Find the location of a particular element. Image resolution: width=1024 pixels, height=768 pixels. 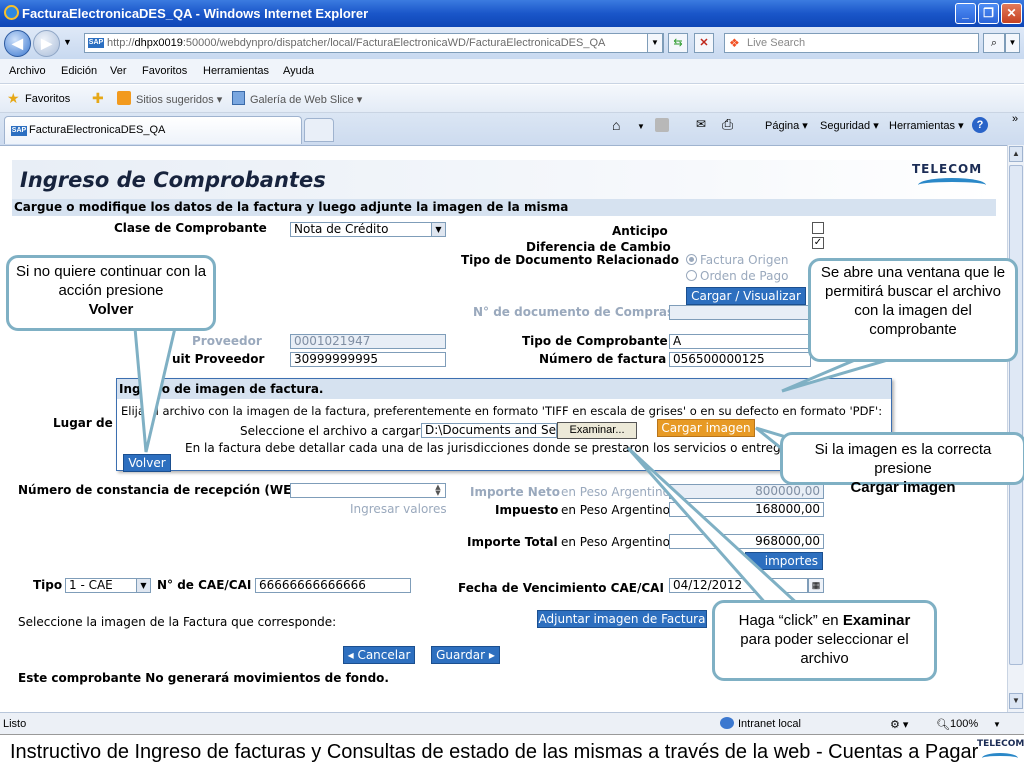

search-go-icon: ⌕ is located at coordinates (994, 43).